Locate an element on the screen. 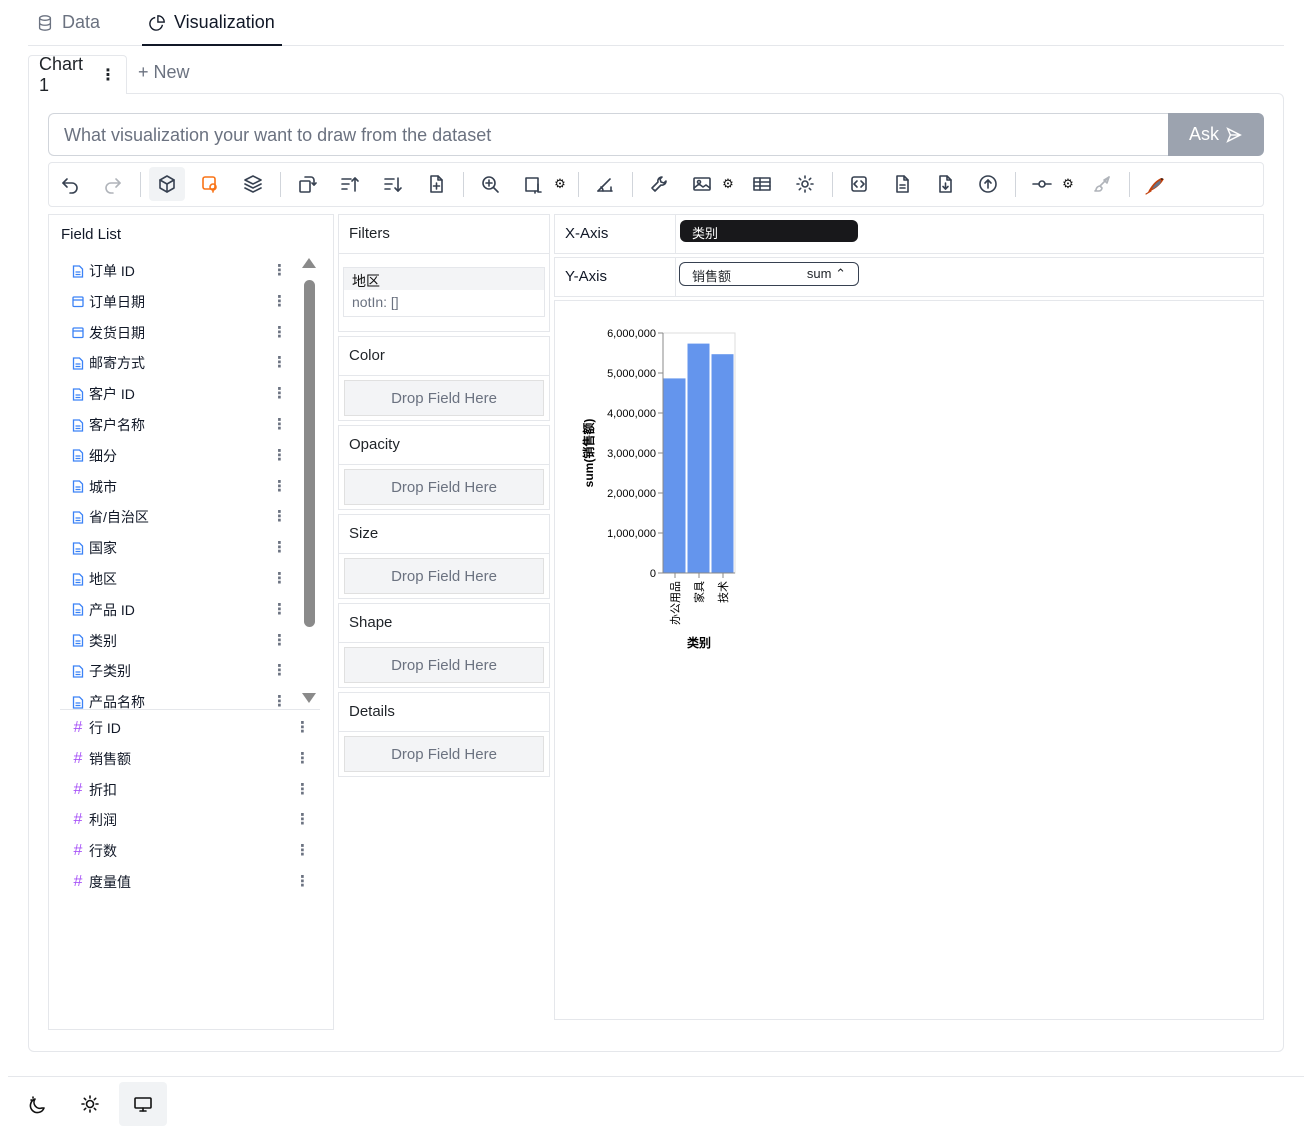 This screenshot has width=1308, height=1126. dimension-field: 客户名称 is located at coordinates (108, 425).